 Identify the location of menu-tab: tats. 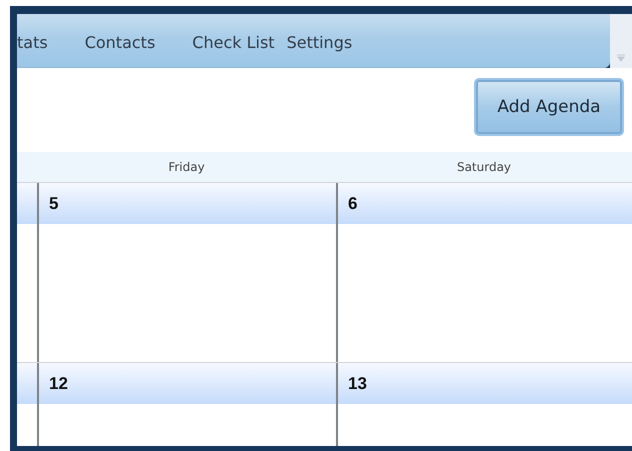
(32, 42).